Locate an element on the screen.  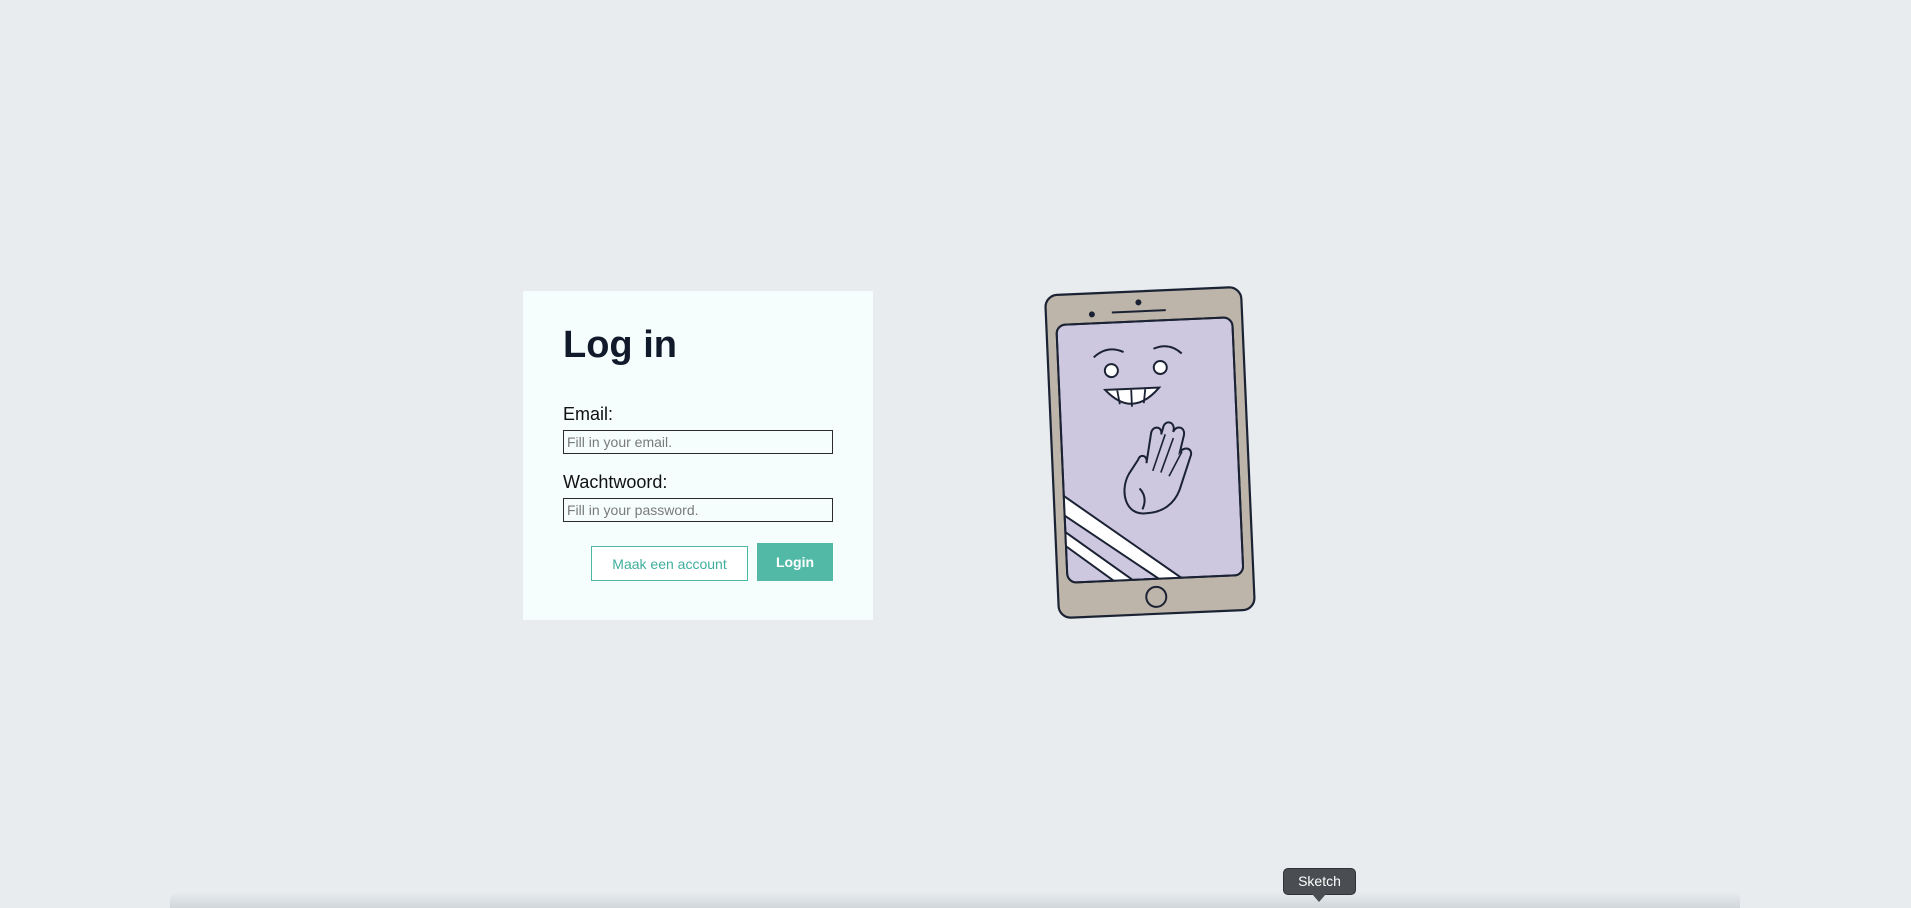
waving-phone-illustration is located at coordinates (1150, 452).